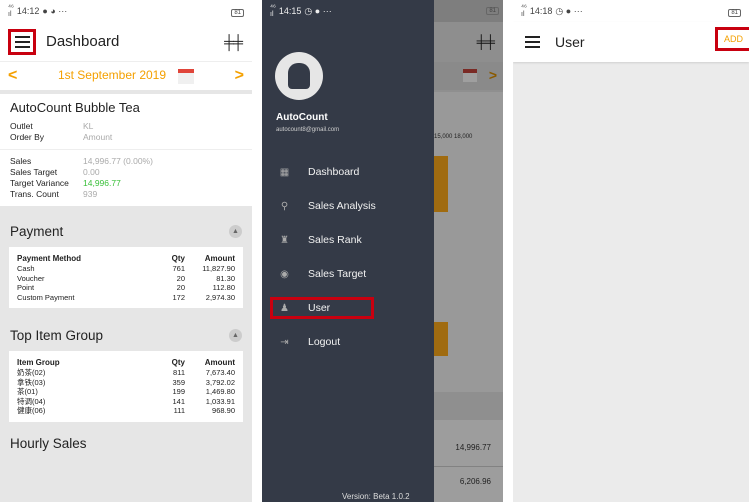 Image resolution: width=749 pixels, height=502 pixels. I want to click on status-time: 14:12, so click(28, 11).